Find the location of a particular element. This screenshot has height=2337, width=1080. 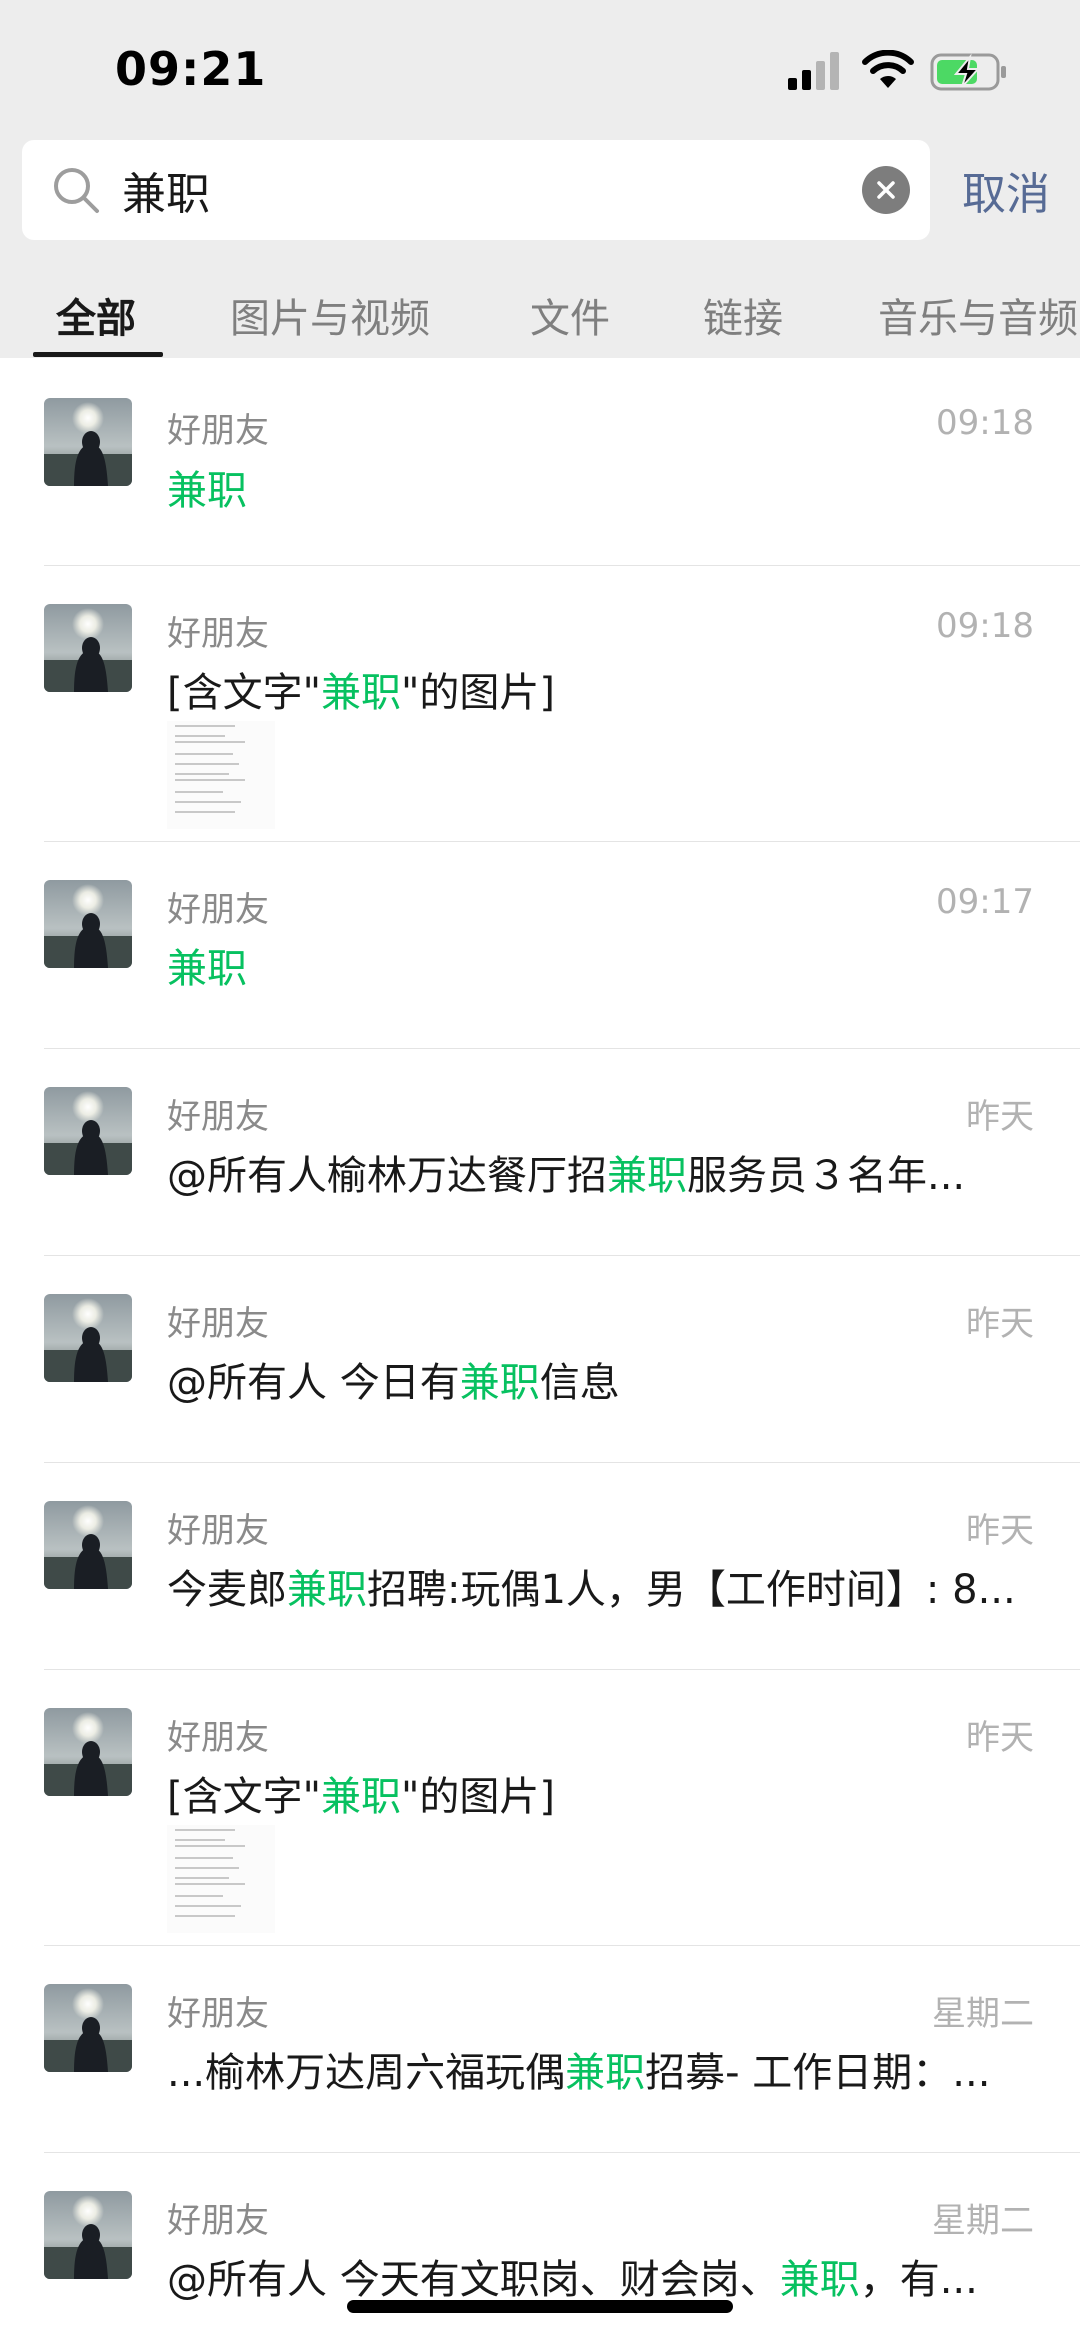

message-date: 09:18 is located at coordinates (985, 626).